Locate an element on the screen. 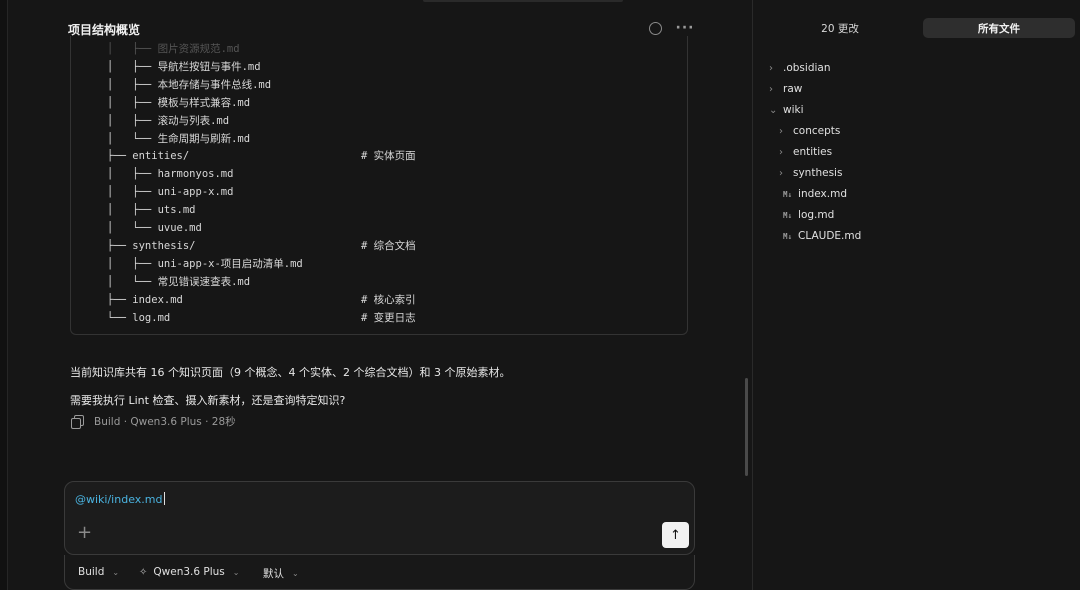  tree-item-label: synthesis is located at coordinates (818, 173).